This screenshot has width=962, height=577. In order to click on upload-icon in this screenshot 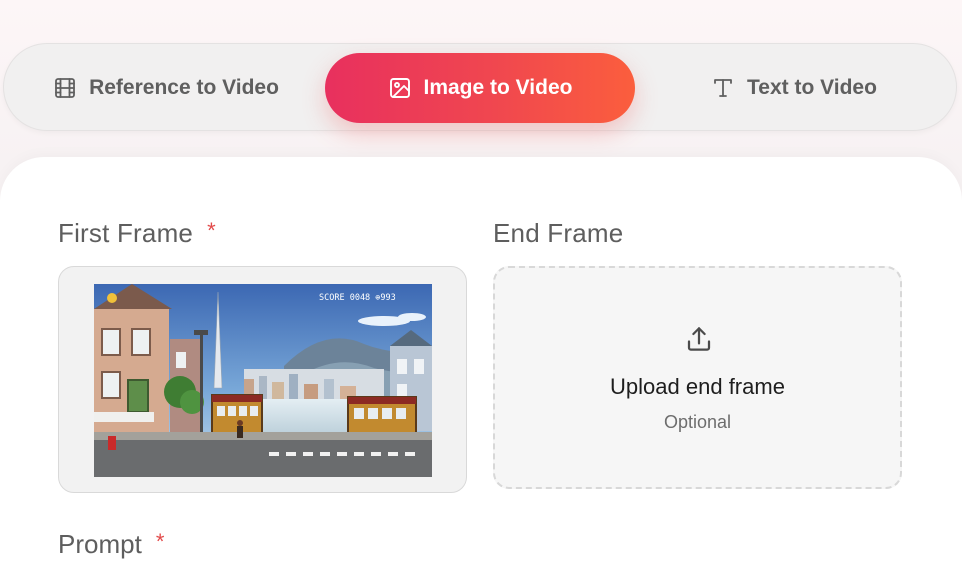, I will do `click(699, 339)`.